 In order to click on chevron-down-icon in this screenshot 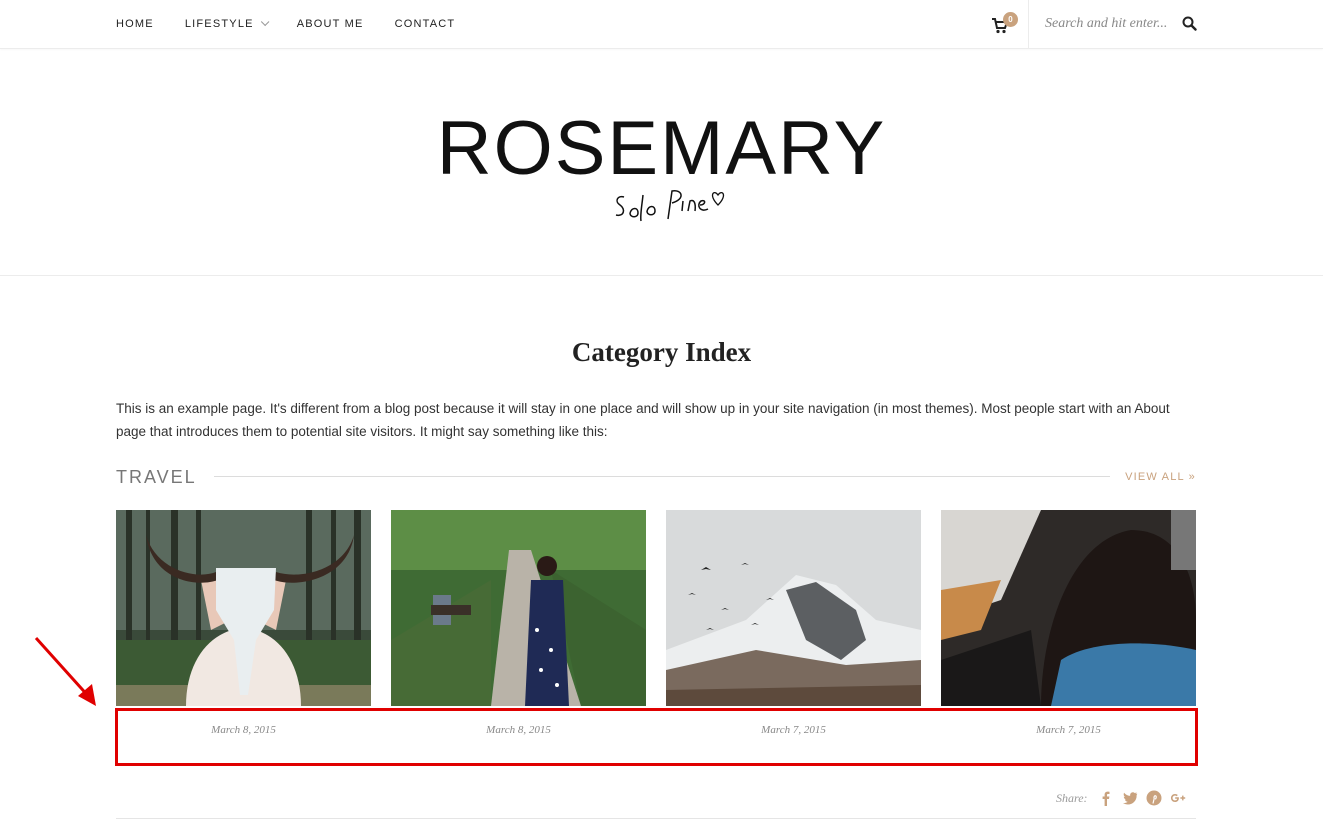, I will do `click(265, 22)`.